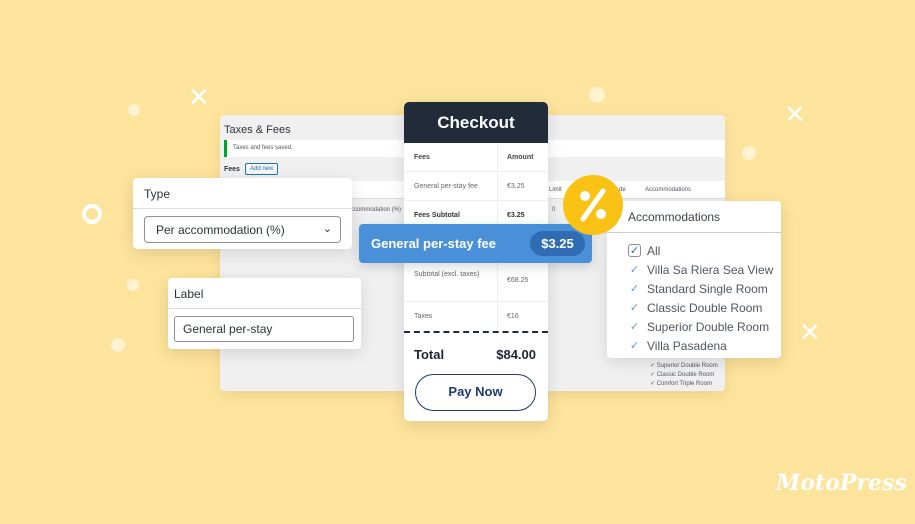  What do you see at coordinates (242, 213) in the screenshot?
I see `type-card: Type Per accommodation (%) ⌄` at bounding box center [242, 213].